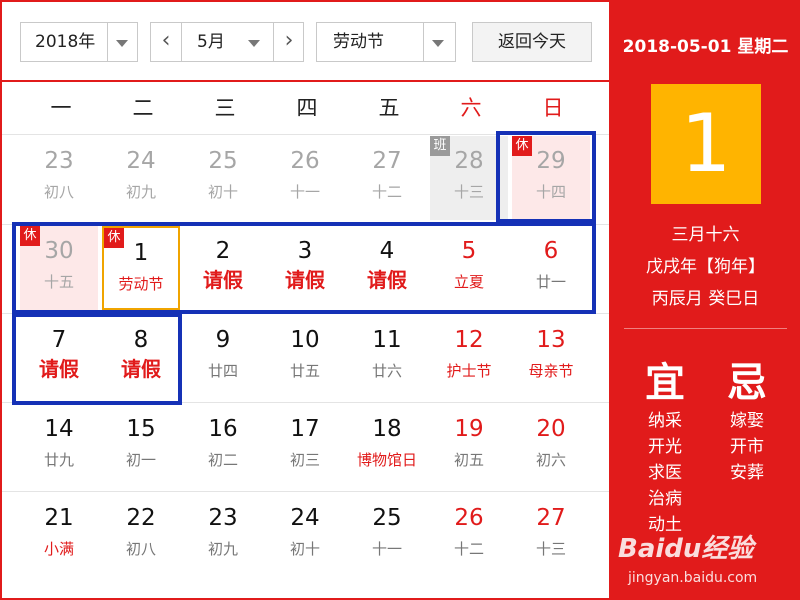 The height and width of the screenshot is (600, 800). What do you see at coordinates (747, 447) in the screenshot?
I see `ji-item: 开市` at bounding box center [747, 447].